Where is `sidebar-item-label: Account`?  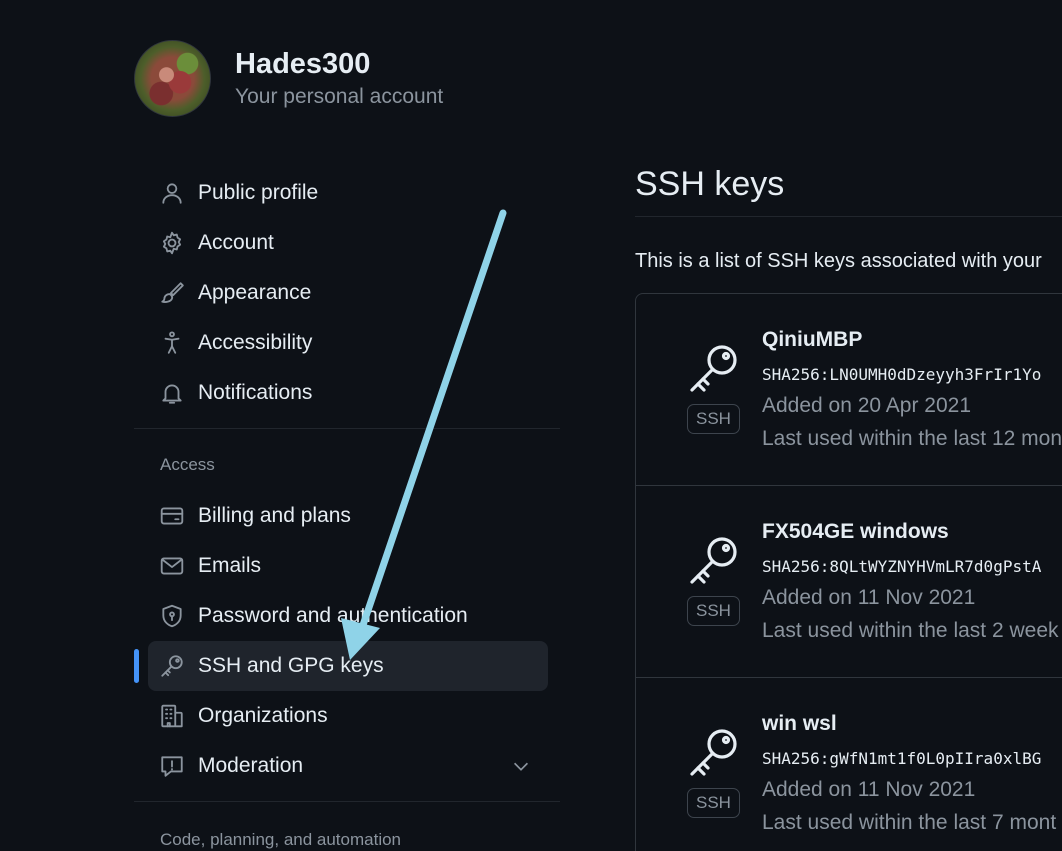
sidebar-item-label: Account is located at coordinates (236, 242).